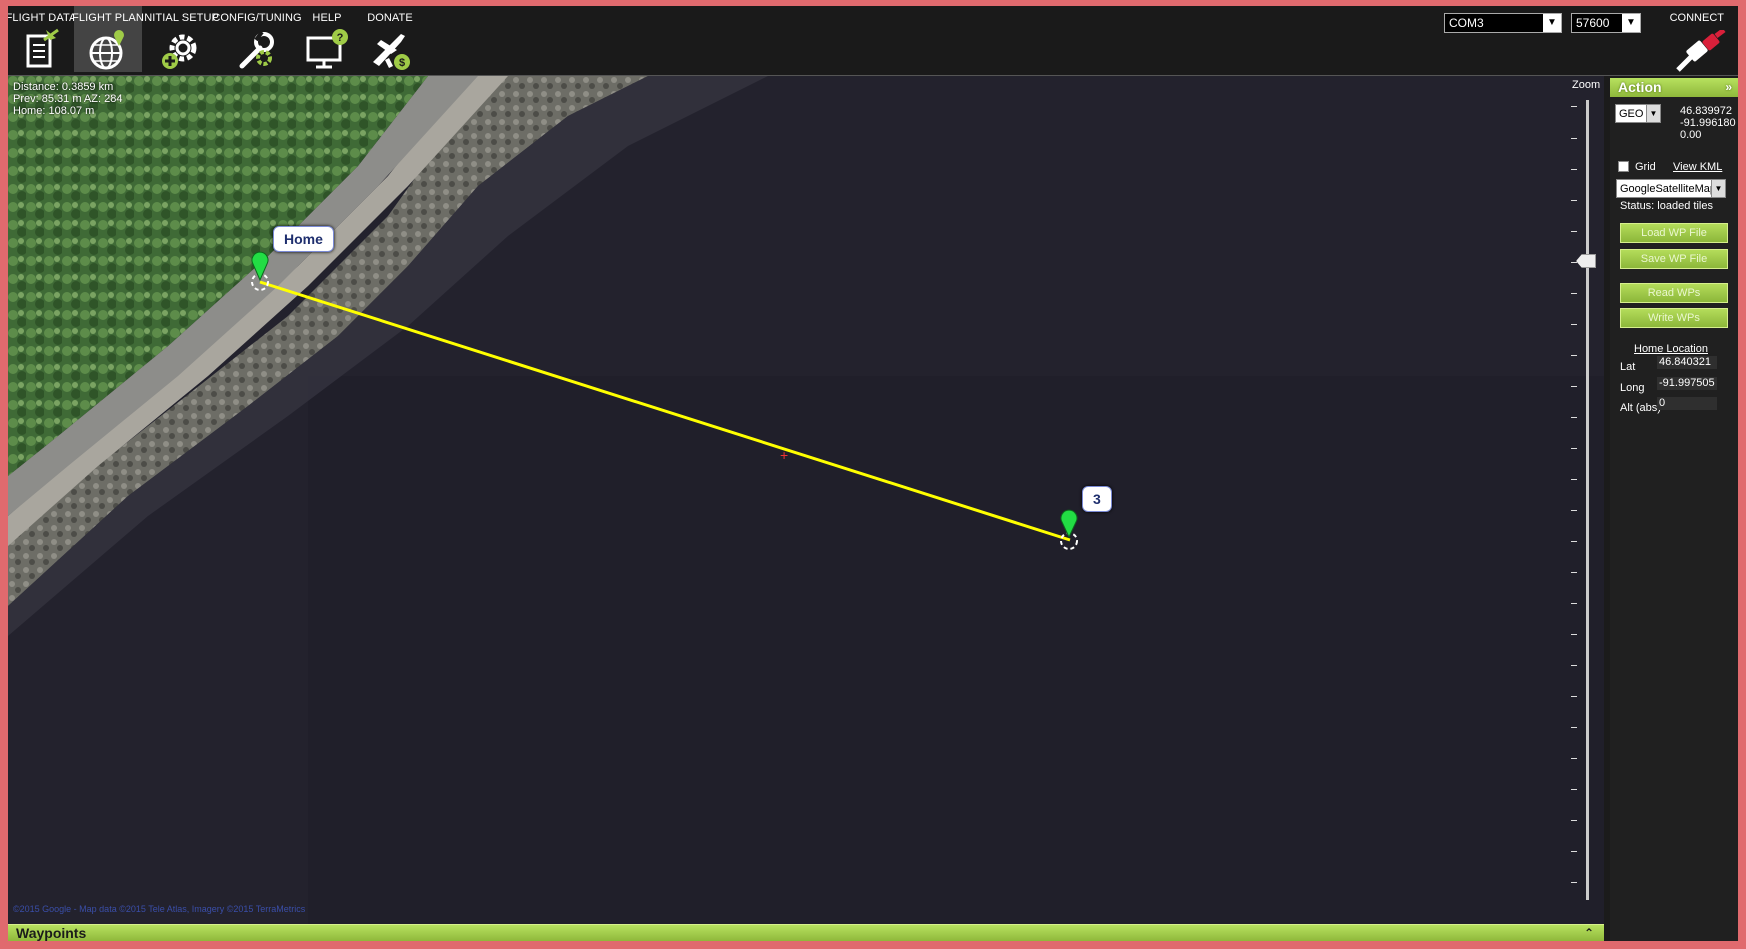 The height and width of the screenshot is (949, 1746). What do you see at coordinates (108, 18) in the screenshot?
I see `tab-label: FLIGHT PLAN` at bounding box center [108, 18].